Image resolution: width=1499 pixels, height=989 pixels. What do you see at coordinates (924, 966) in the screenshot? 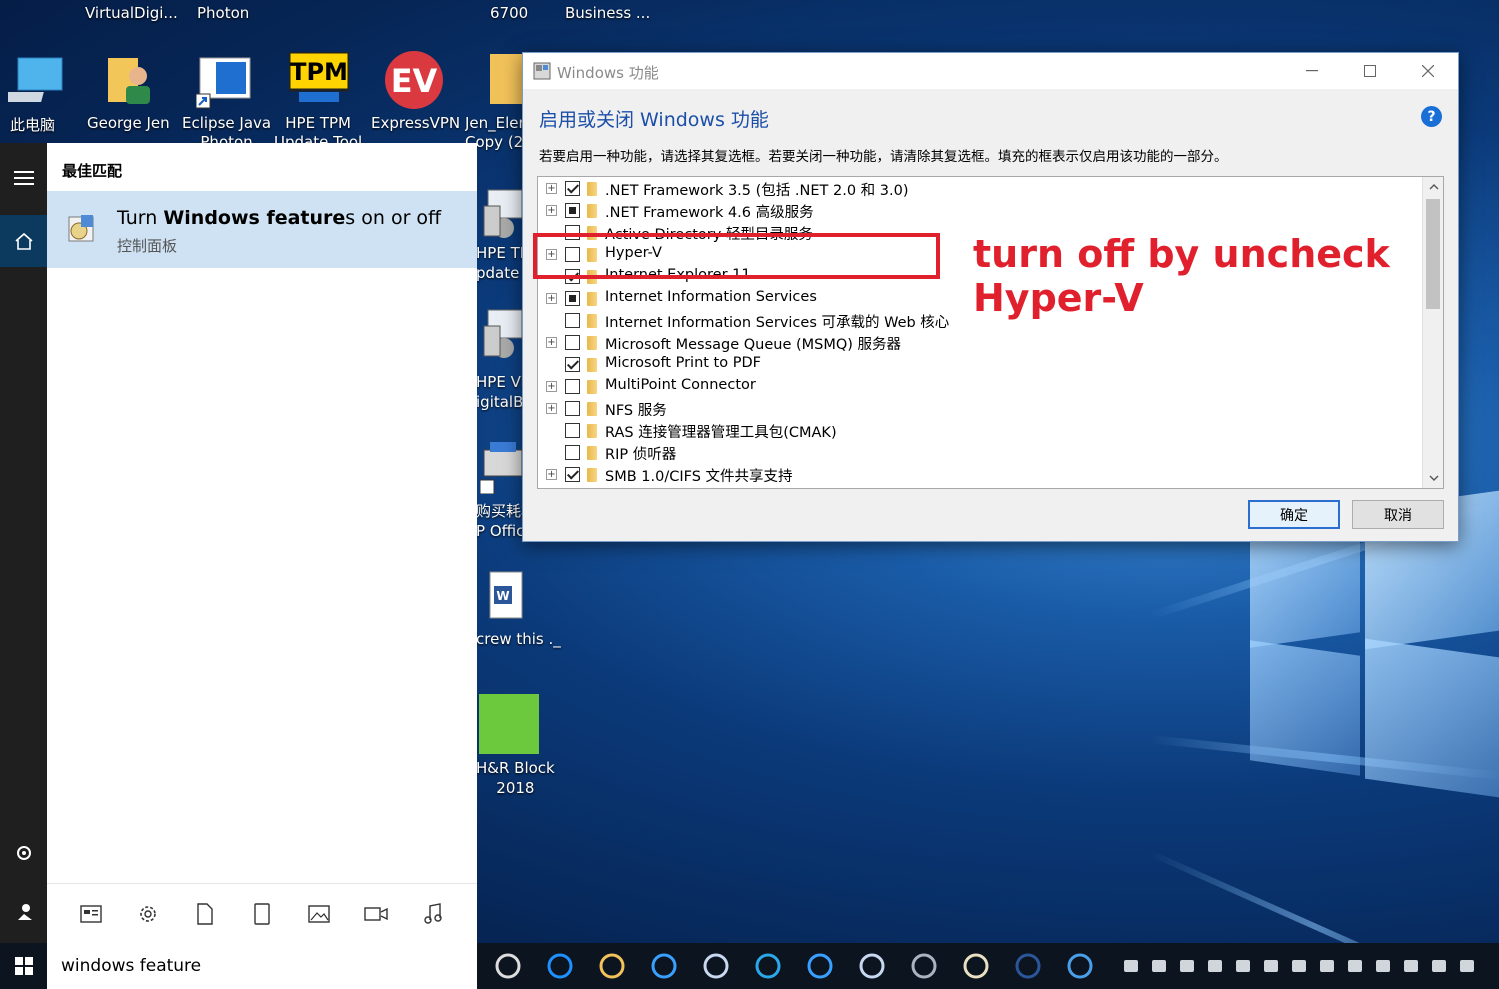
I see `app-icon` at bounding box center [924, 966].